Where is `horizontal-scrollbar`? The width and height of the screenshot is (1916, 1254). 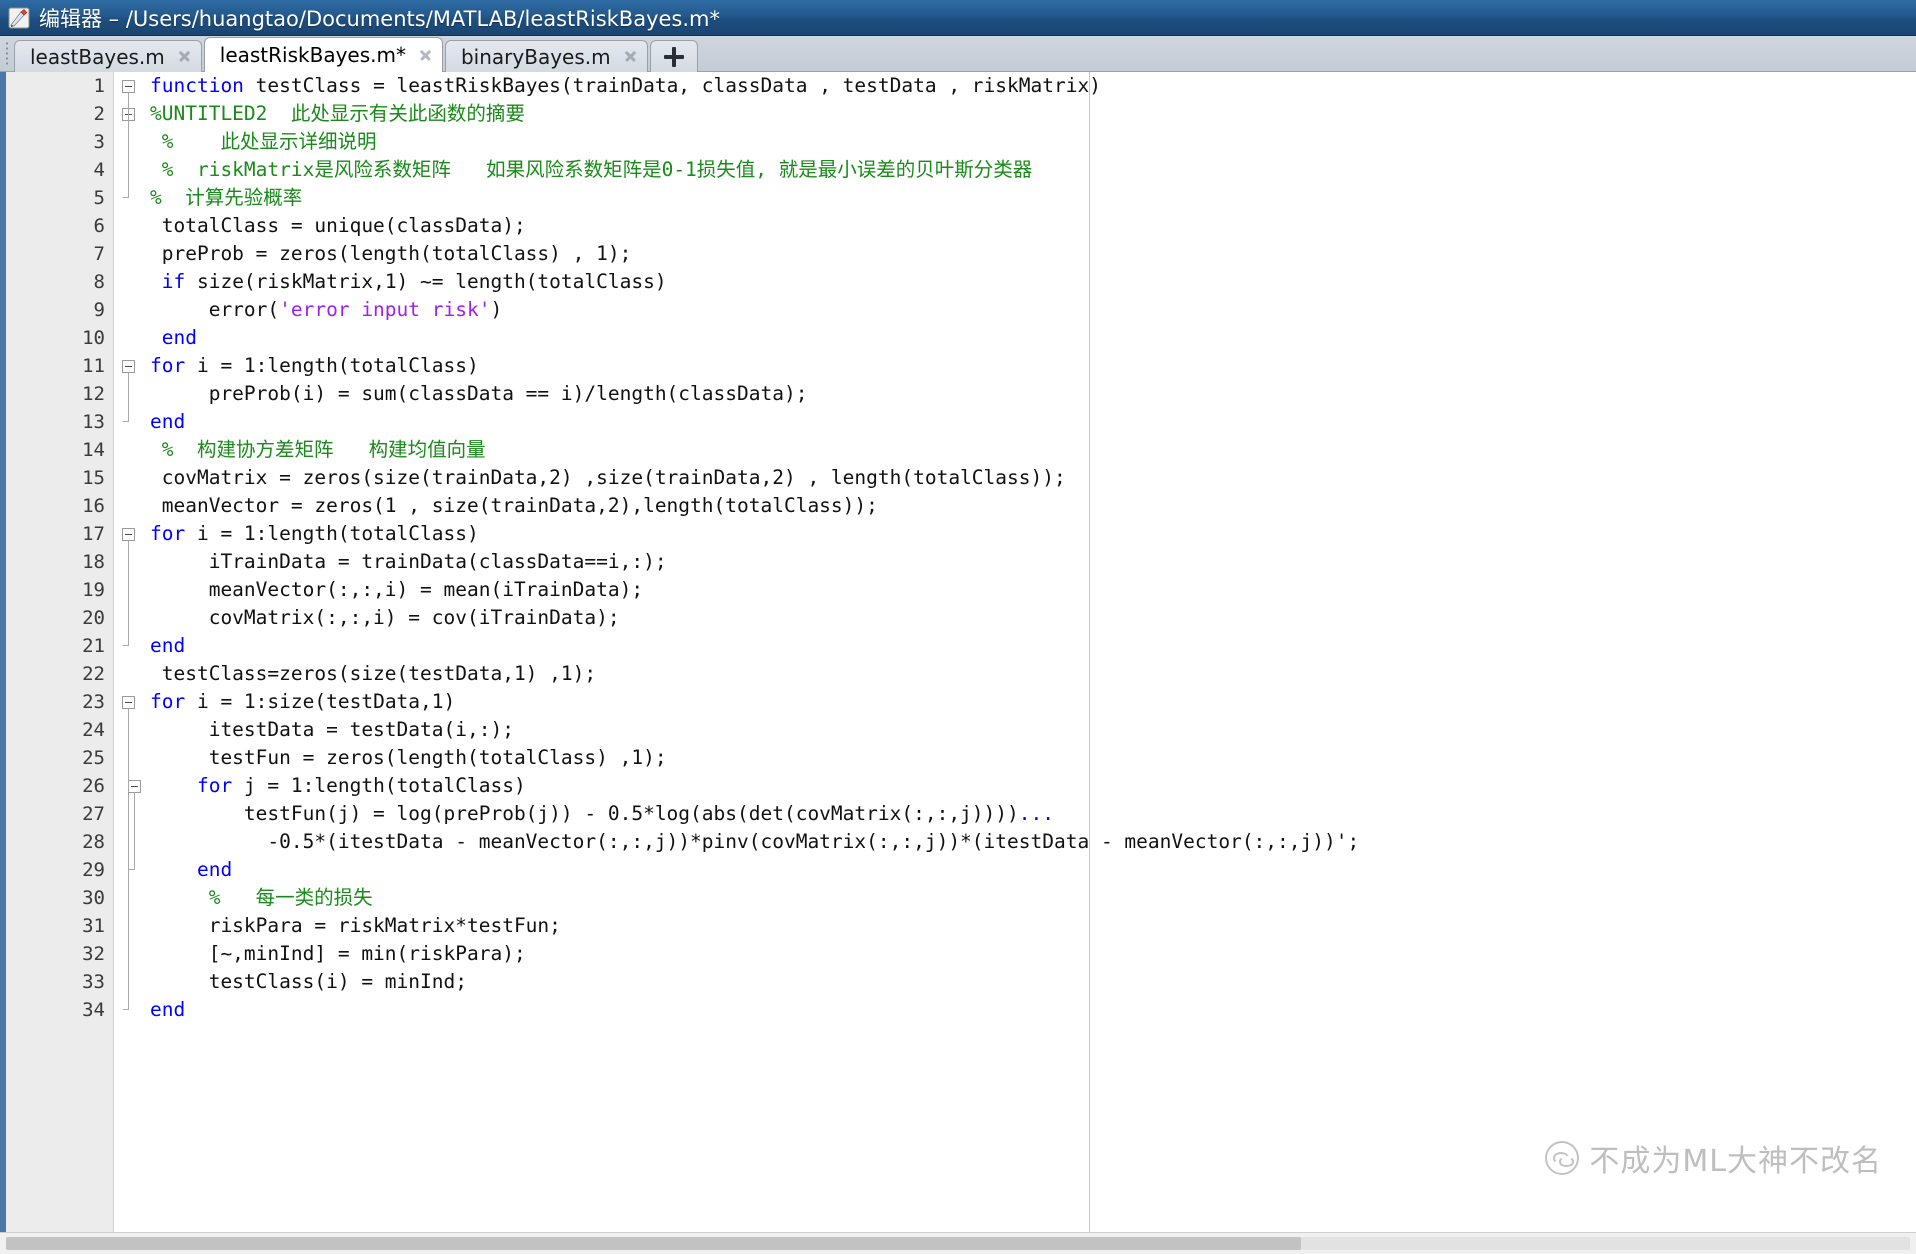 horizontal-scrollbar is located at coordinates (958, 1243).